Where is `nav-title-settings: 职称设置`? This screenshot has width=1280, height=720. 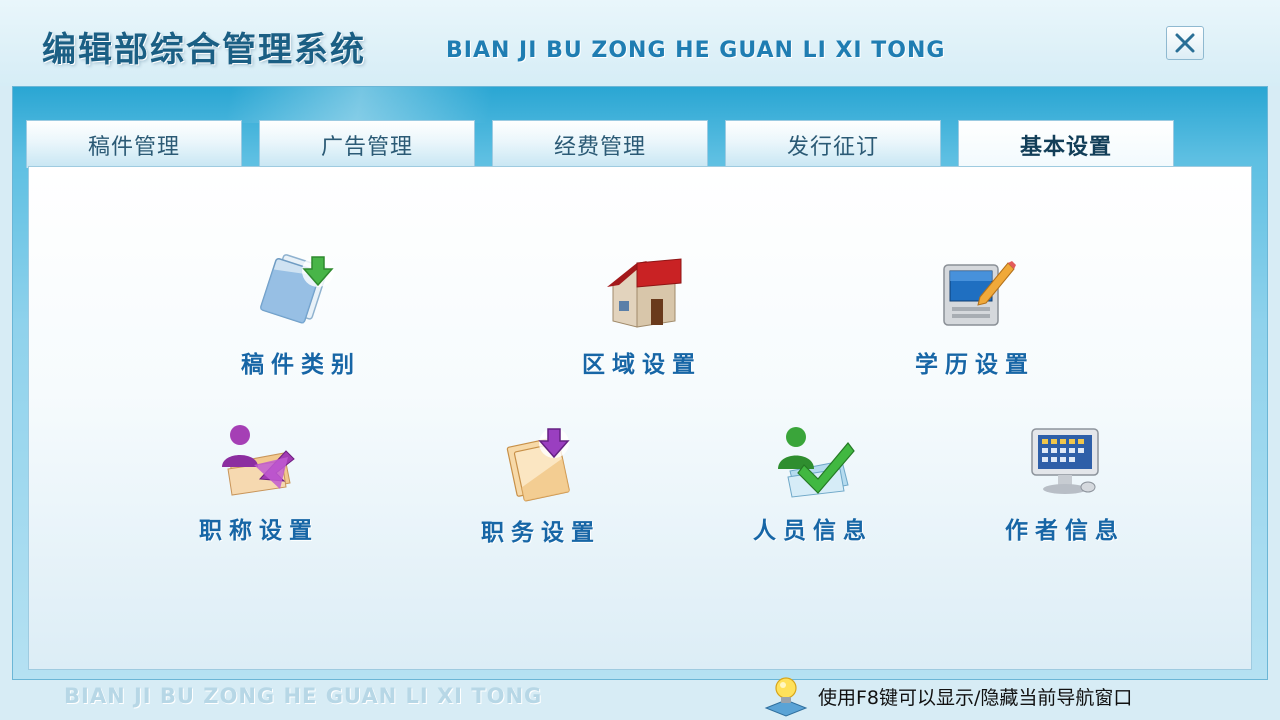 nav-title-settings: 职称设置 is located at coordinates (259, 496).